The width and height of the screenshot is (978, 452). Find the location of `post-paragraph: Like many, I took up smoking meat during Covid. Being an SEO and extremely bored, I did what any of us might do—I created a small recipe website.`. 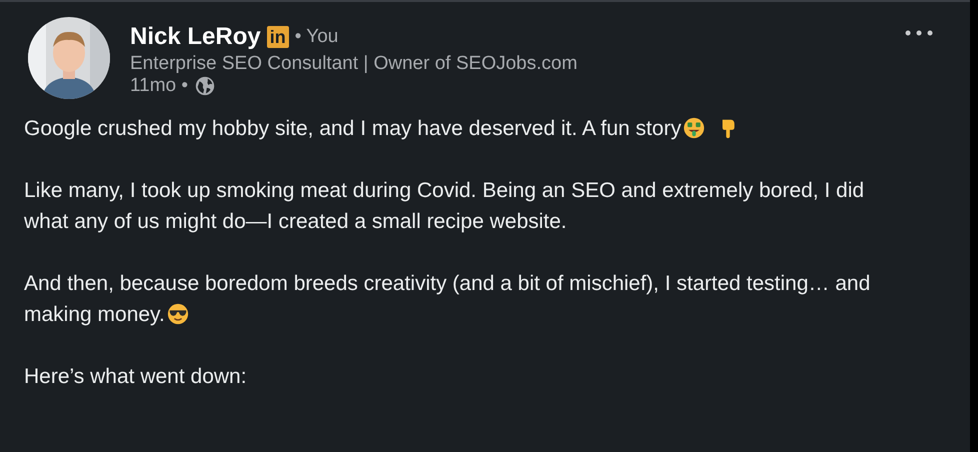

post-paragraph: Like many, I took up smoking meat during Covid. Being an SEO and extremely bored, I did what any of us might do—I created a small recipe website. is located at coordinates (445, 206).